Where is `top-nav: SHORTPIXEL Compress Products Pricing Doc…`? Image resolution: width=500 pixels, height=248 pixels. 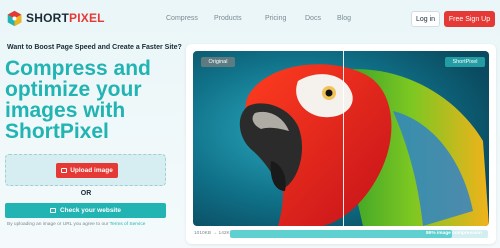
top-nav: SHORTPIXEL Compress Products Pricing Doc… is located at coordinates (250, 18).